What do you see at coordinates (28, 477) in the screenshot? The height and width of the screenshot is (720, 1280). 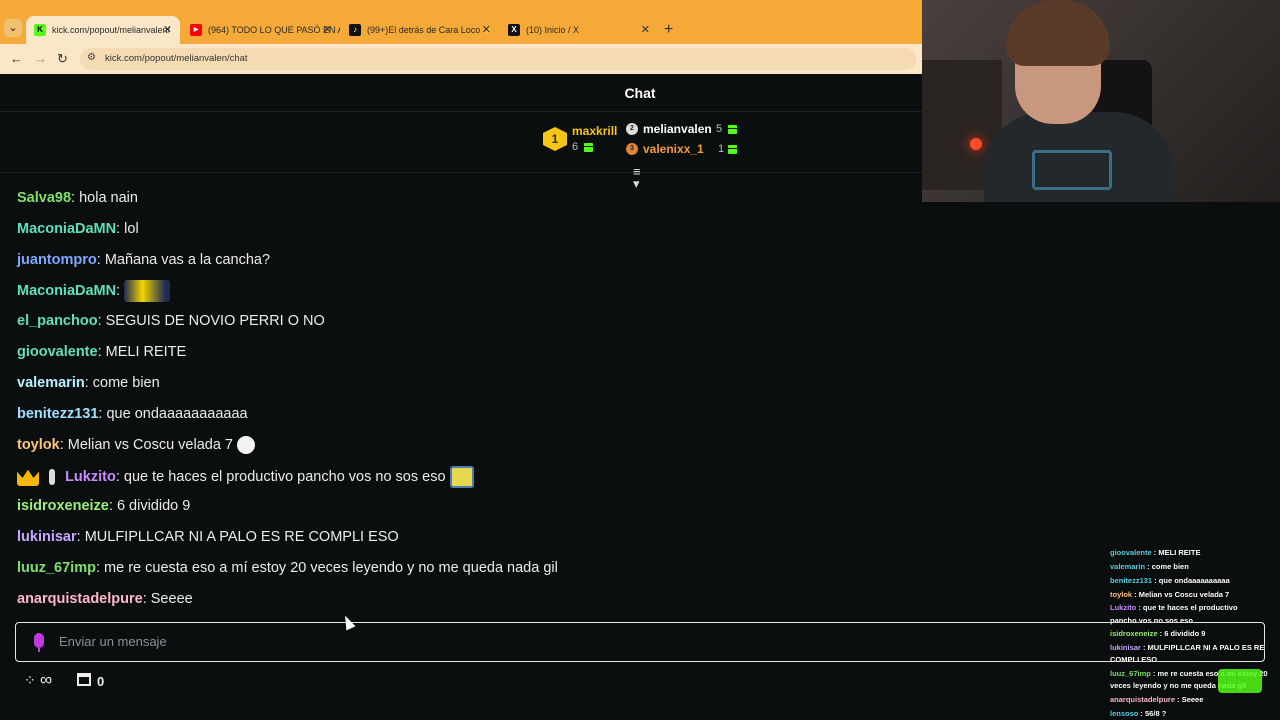 I see `crown-badge-icon` at bounding box center [28, 477].